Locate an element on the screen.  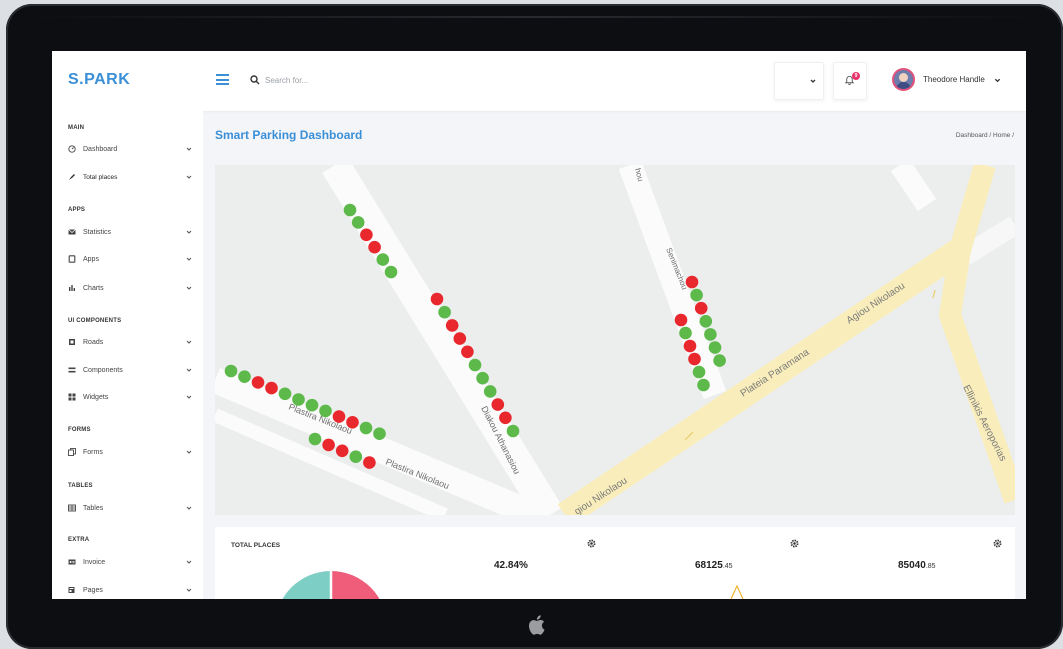
sidebar-item-components: Components is located at coordinates (130, 370).